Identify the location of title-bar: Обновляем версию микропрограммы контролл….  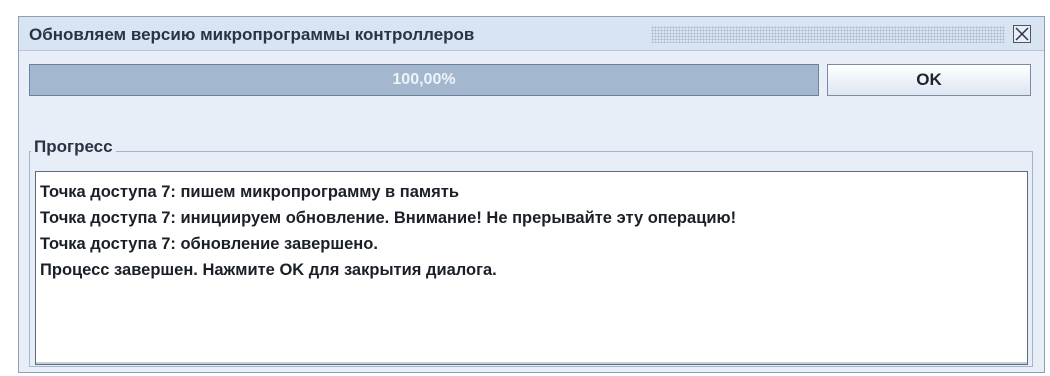
(531, 34).